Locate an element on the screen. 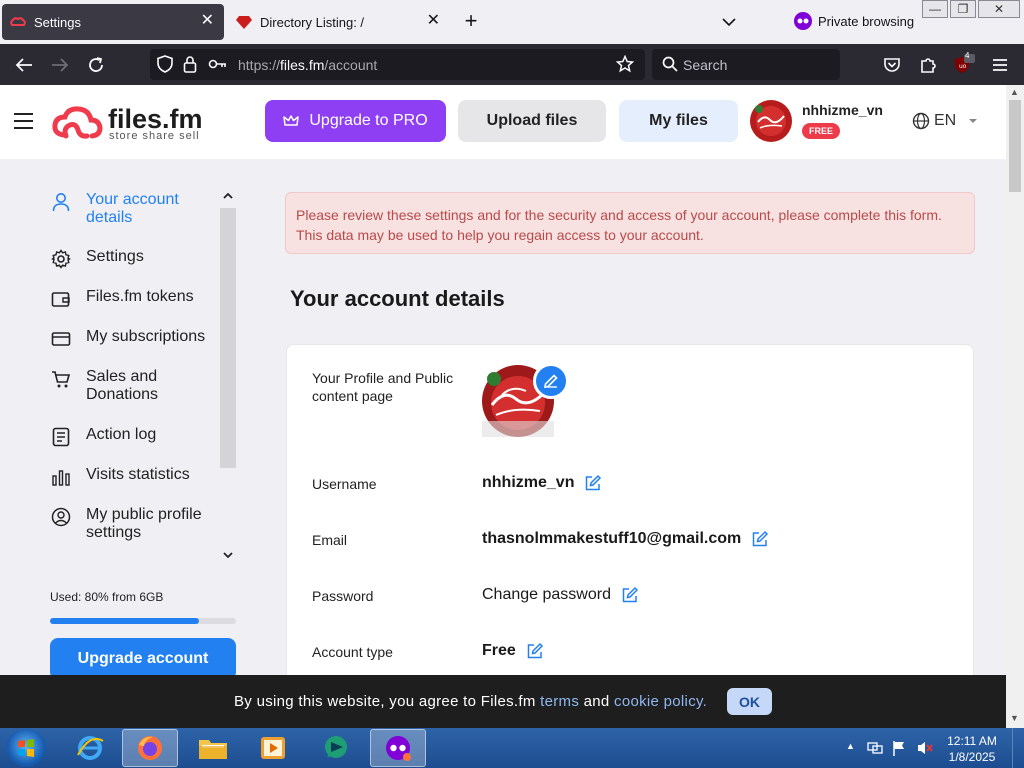 The width and height of the screenshot is (1024, 768). scroll-down-arrow-icon: ▼ is located at coordinates (1014, 718).